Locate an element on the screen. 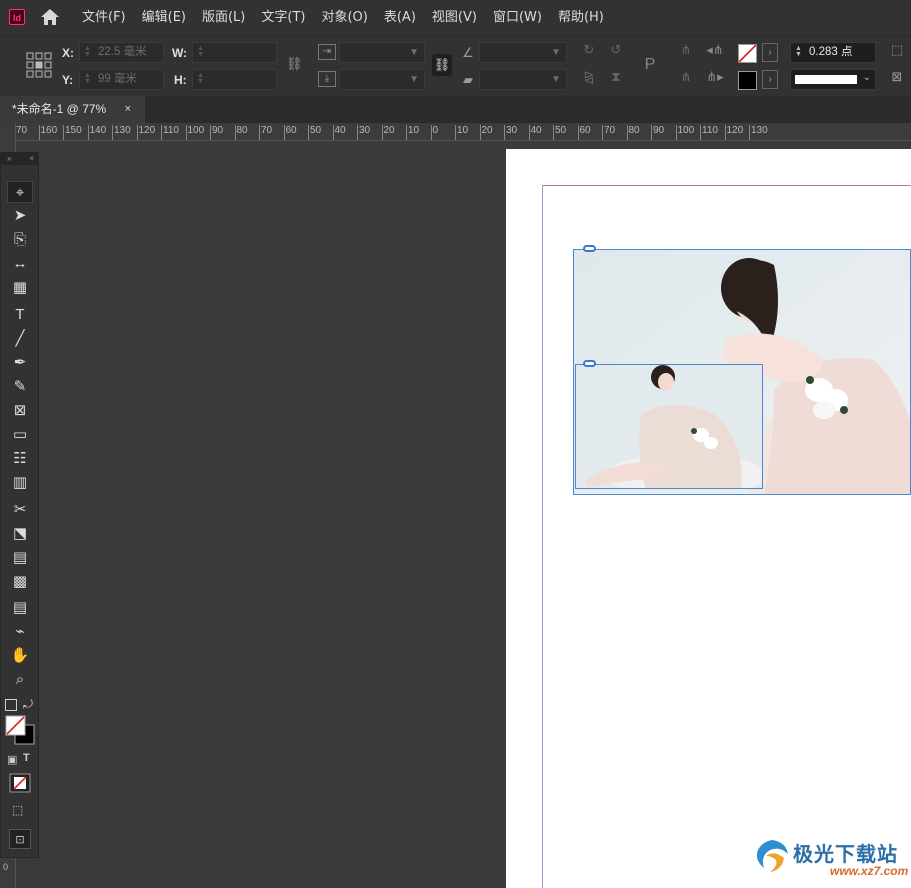 This screenshot has height=888, width=911. ruler-label: 120 is located at coordinates (733, 132).